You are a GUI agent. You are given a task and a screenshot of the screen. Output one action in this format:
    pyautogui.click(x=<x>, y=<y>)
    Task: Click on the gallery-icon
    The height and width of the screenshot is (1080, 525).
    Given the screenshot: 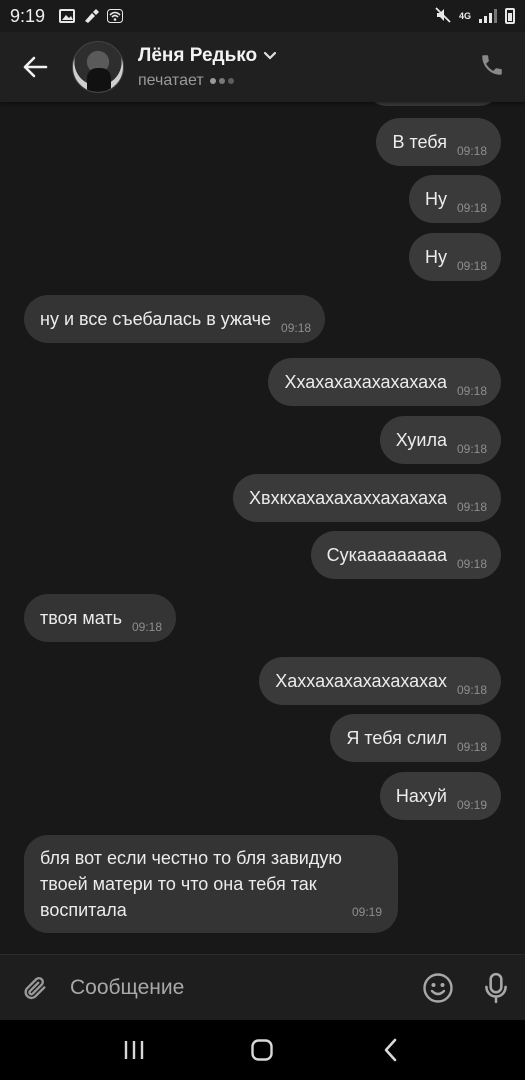 What is the action you would take?
    pyautogui.click(x=67, y=16)
    